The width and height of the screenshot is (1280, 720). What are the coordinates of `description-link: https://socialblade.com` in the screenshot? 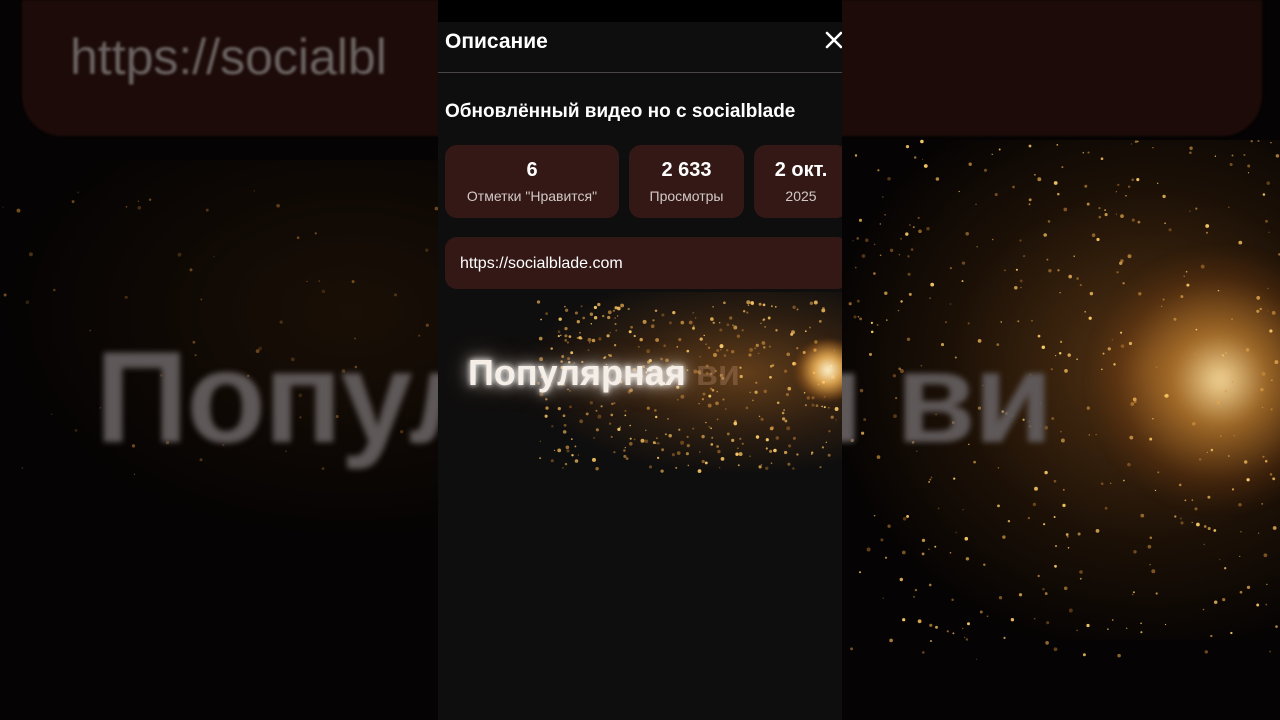 It's located at (541, 264).